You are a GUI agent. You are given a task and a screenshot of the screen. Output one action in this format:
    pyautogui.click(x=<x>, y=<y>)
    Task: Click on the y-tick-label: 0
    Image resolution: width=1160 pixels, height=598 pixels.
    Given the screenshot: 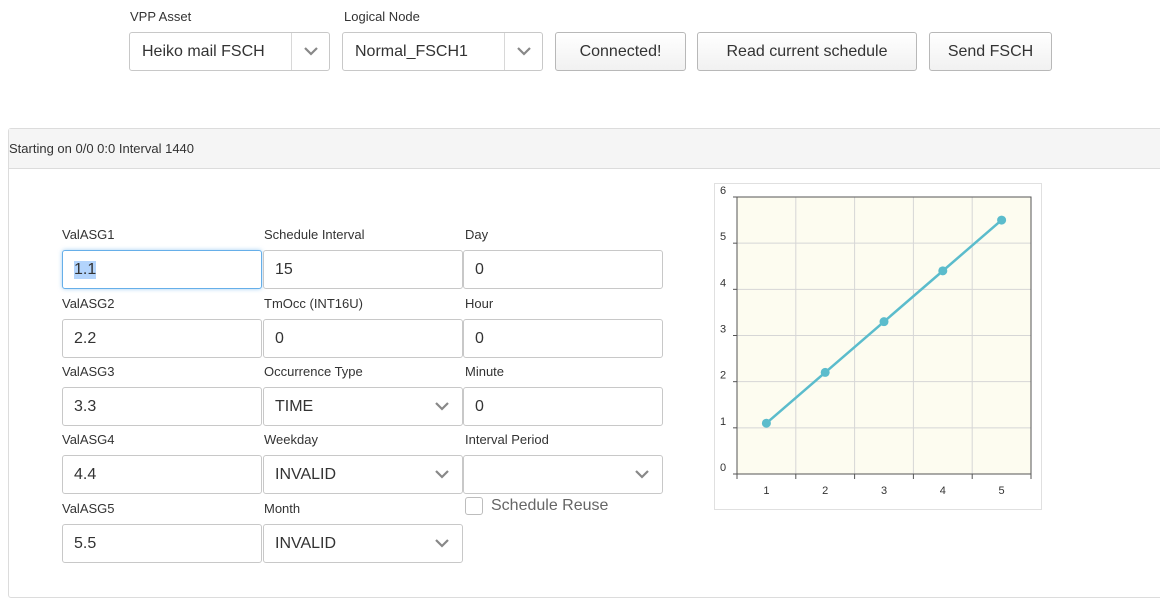 What is the action you would take?
    pyautogui.click(x=723, y=468)
    